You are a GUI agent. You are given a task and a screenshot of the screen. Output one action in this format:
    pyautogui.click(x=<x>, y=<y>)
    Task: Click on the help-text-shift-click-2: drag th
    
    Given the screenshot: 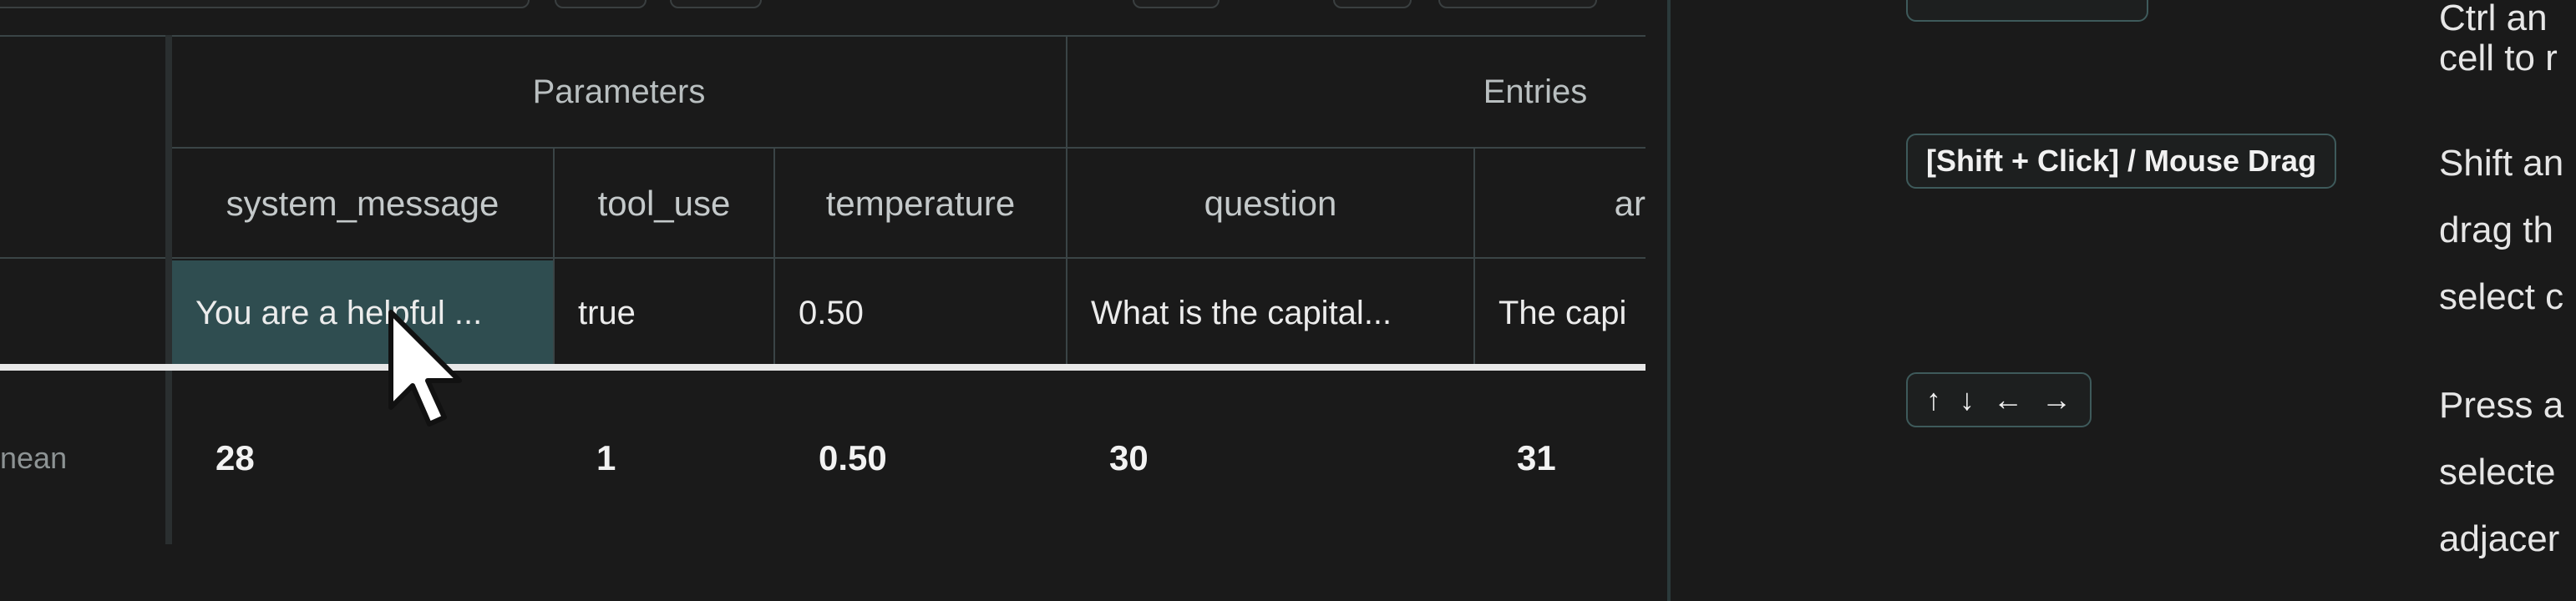 What is the action you would take?
    pyautogui.click(x=2496, y=230)
    